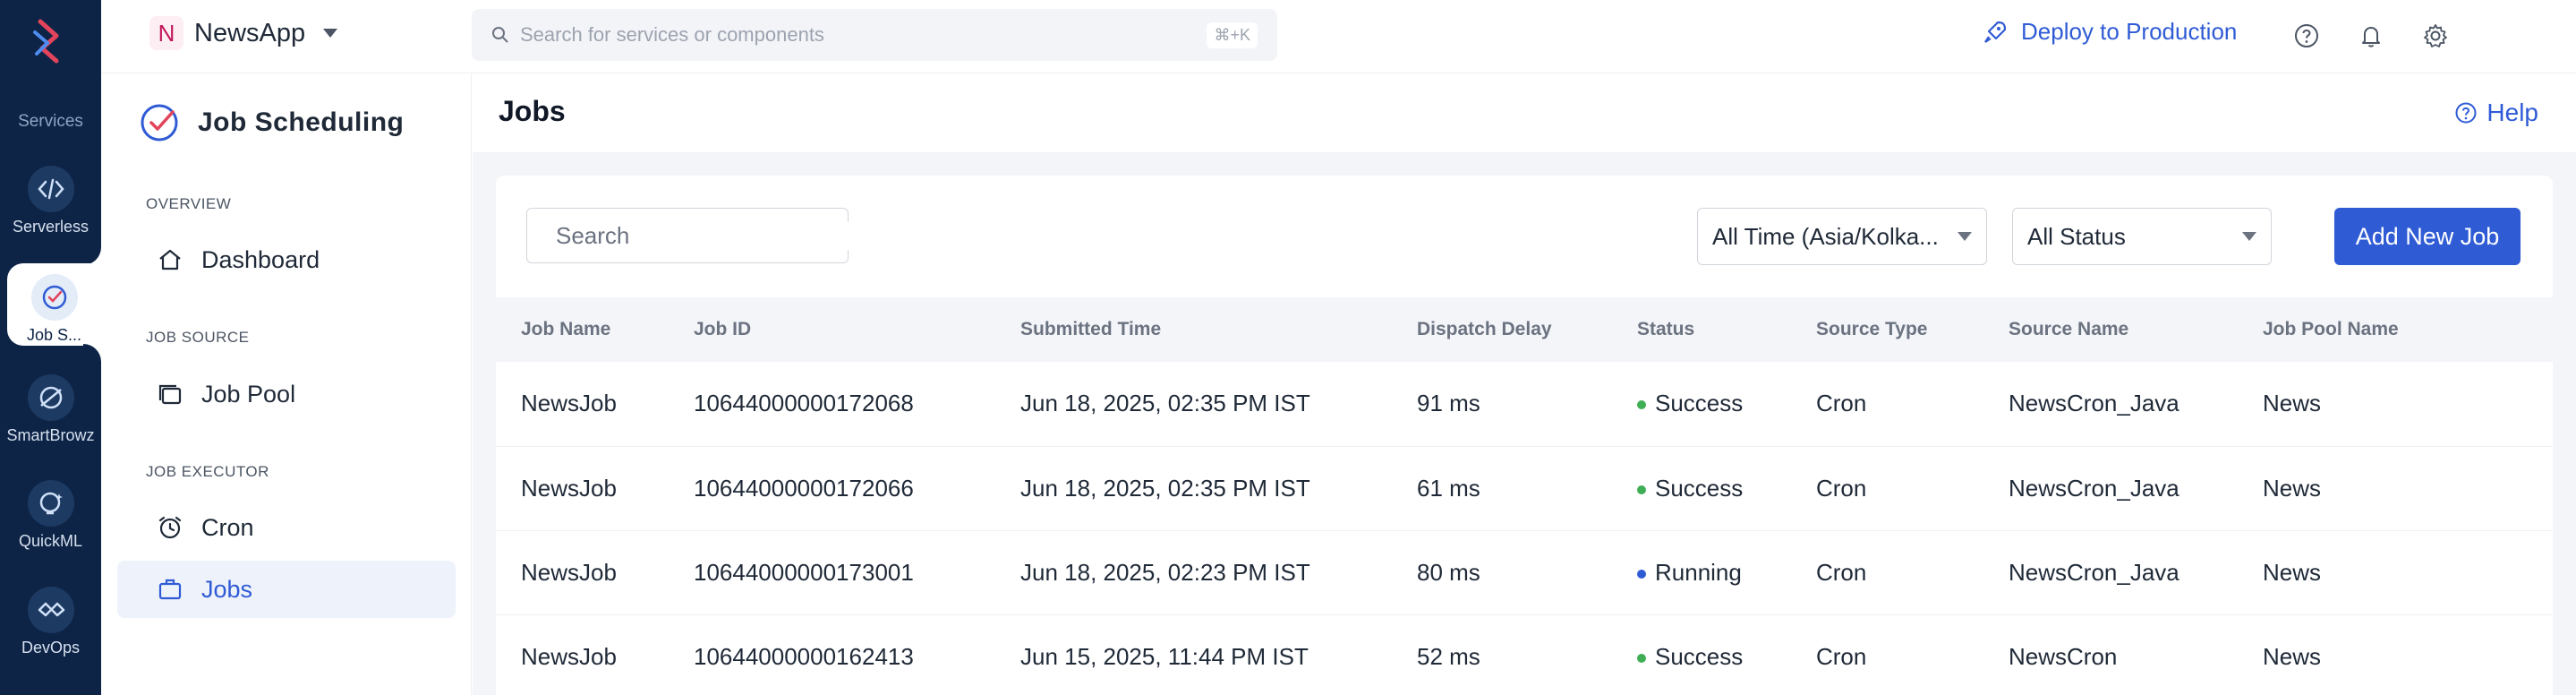  What do you see at coordinates (50, 503) in the screenshot?
I see `quickml-icon` at bounding box center [50, 503].